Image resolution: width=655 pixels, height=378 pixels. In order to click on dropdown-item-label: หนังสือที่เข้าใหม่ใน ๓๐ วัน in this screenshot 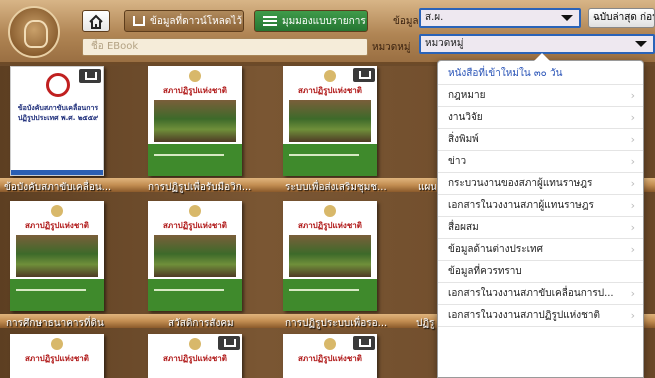, I will do `click(505, 73)`.